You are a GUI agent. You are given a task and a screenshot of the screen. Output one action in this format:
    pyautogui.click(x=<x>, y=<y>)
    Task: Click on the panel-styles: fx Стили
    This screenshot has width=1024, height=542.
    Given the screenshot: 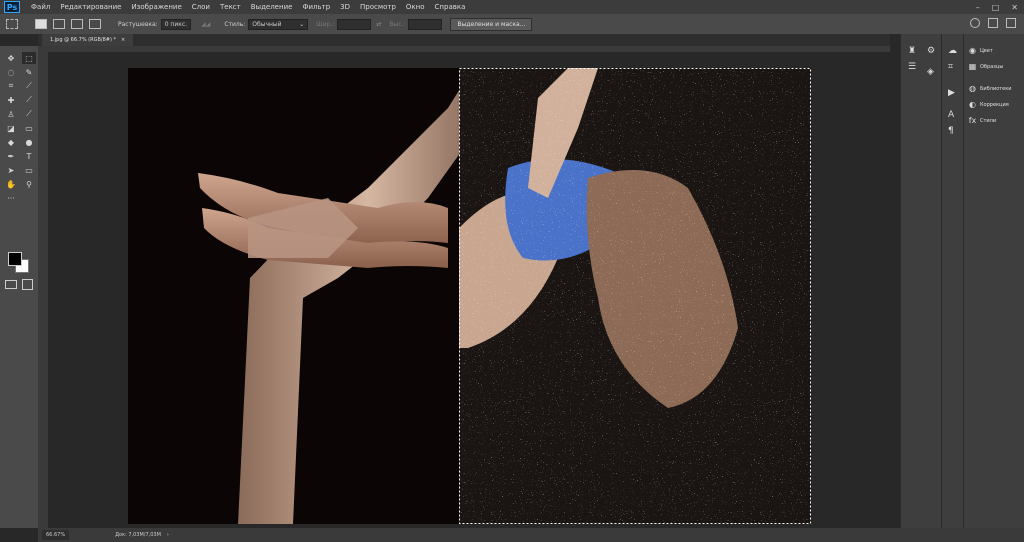 What is the action you would take?
    pyautogui.click(x=982, y=120)
    